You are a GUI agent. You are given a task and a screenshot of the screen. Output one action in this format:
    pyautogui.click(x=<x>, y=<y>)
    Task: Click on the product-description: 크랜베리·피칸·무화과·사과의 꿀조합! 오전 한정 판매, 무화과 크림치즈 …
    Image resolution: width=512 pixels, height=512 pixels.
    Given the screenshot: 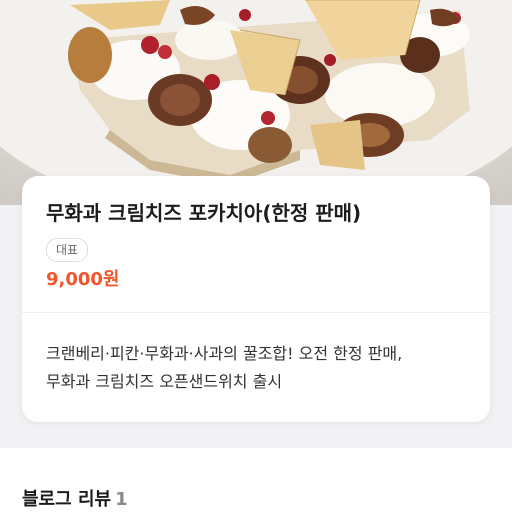 What is the action you would take?
    pyautogui.click(x=261, y=368)
    